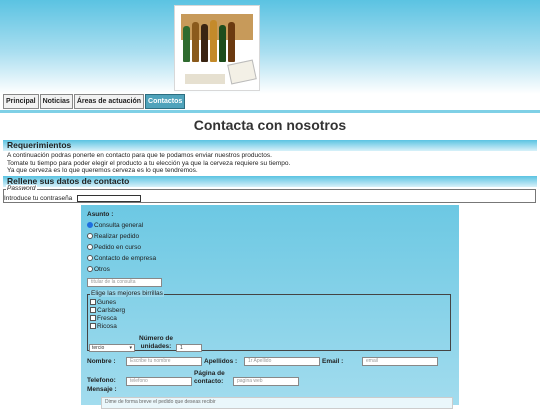 The width and height of the screenshot is (540, 409). I want to click on asunto-option-pedido: Realizar pedido, so click(113, 236).